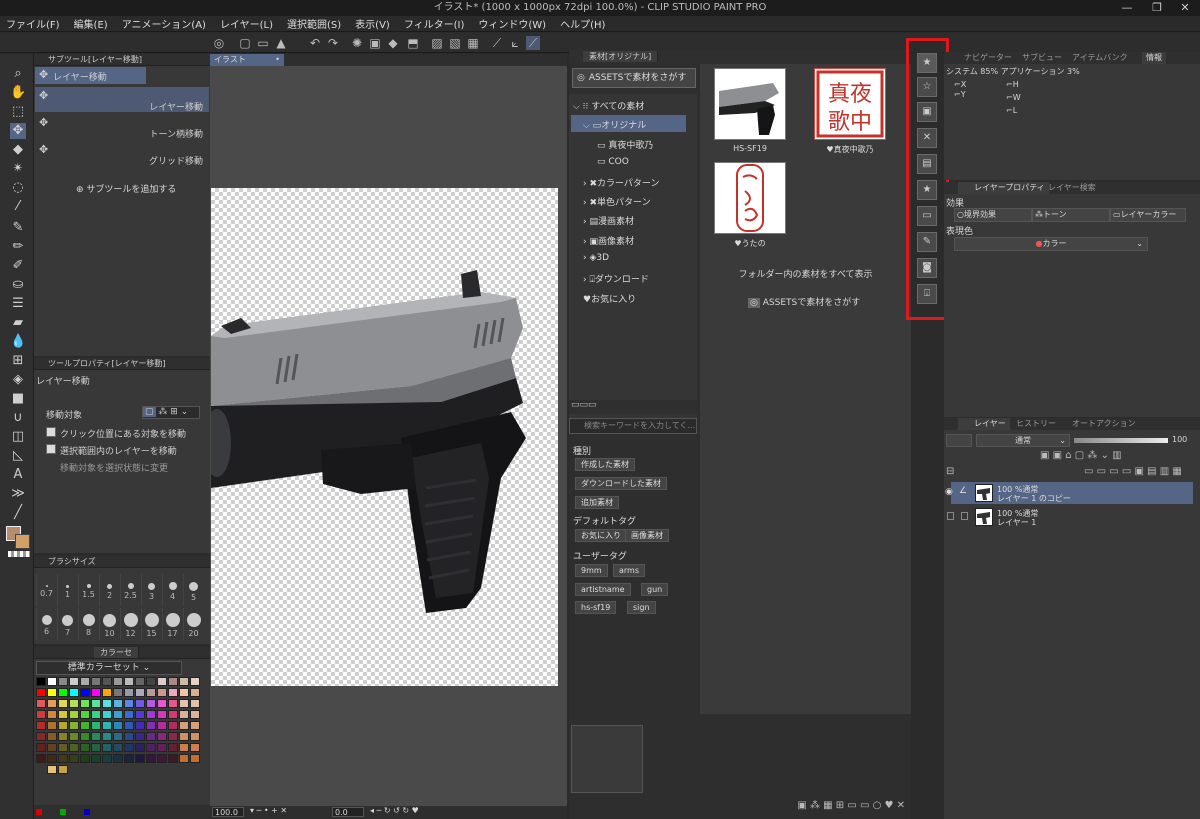 This screenshot has width=1200, height=819. What do you see at coordinates (228, 812) in the screenshot?
I see `zoom-field: 100.0` at bounding box center [228, 812].